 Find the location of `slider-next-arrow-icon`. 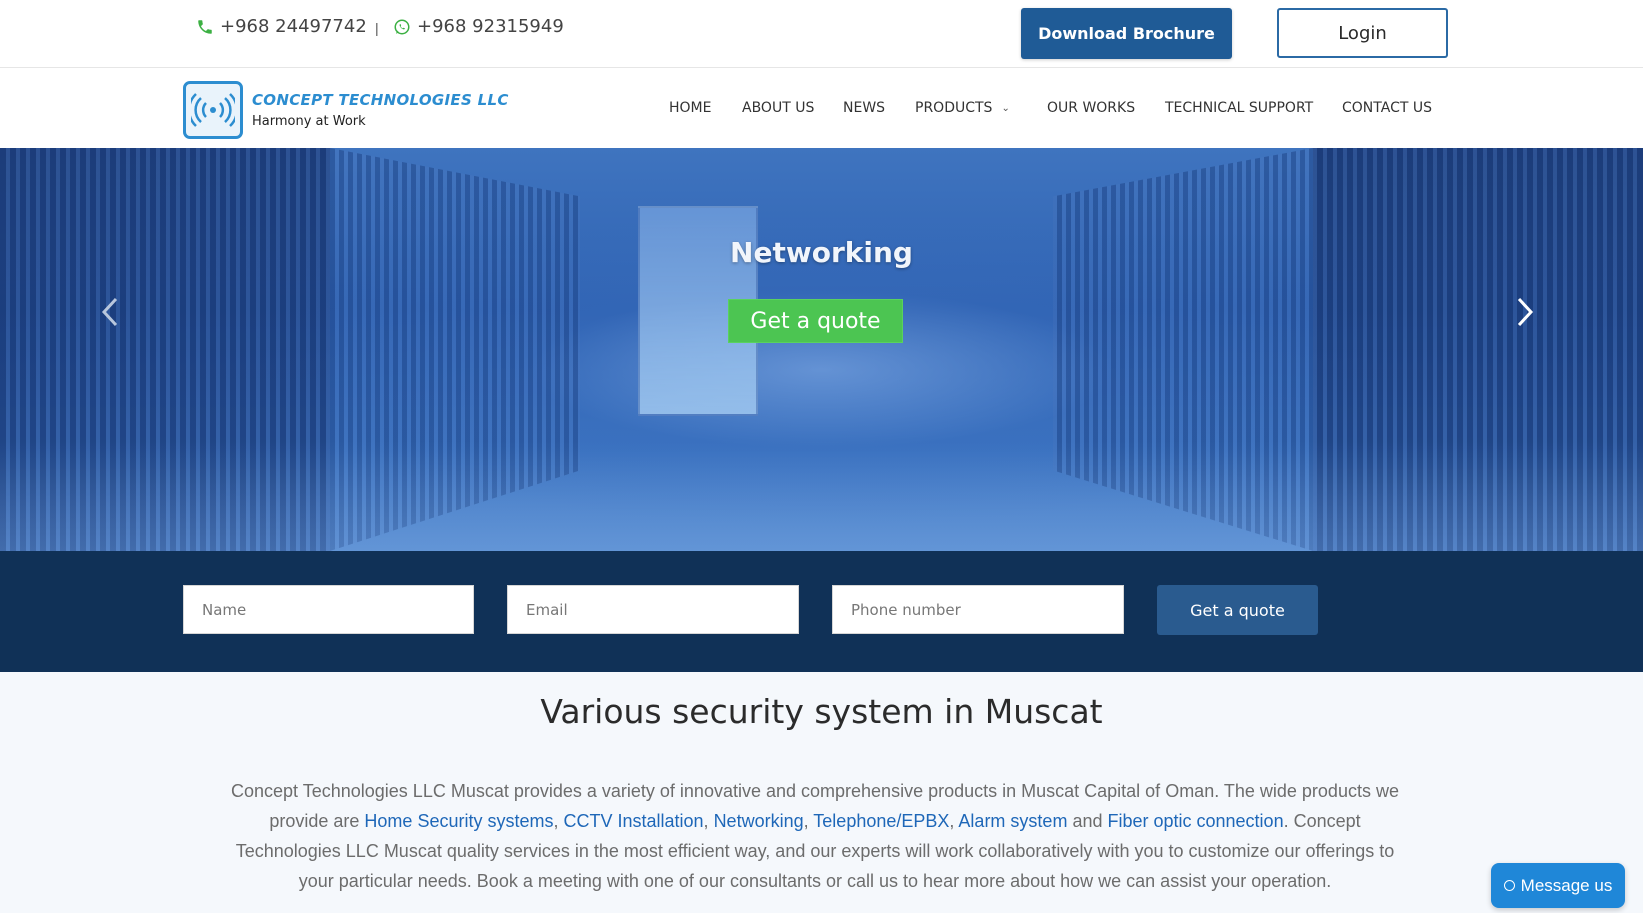

slider-next-arrow-icon is located at coordinates (1525, 312).